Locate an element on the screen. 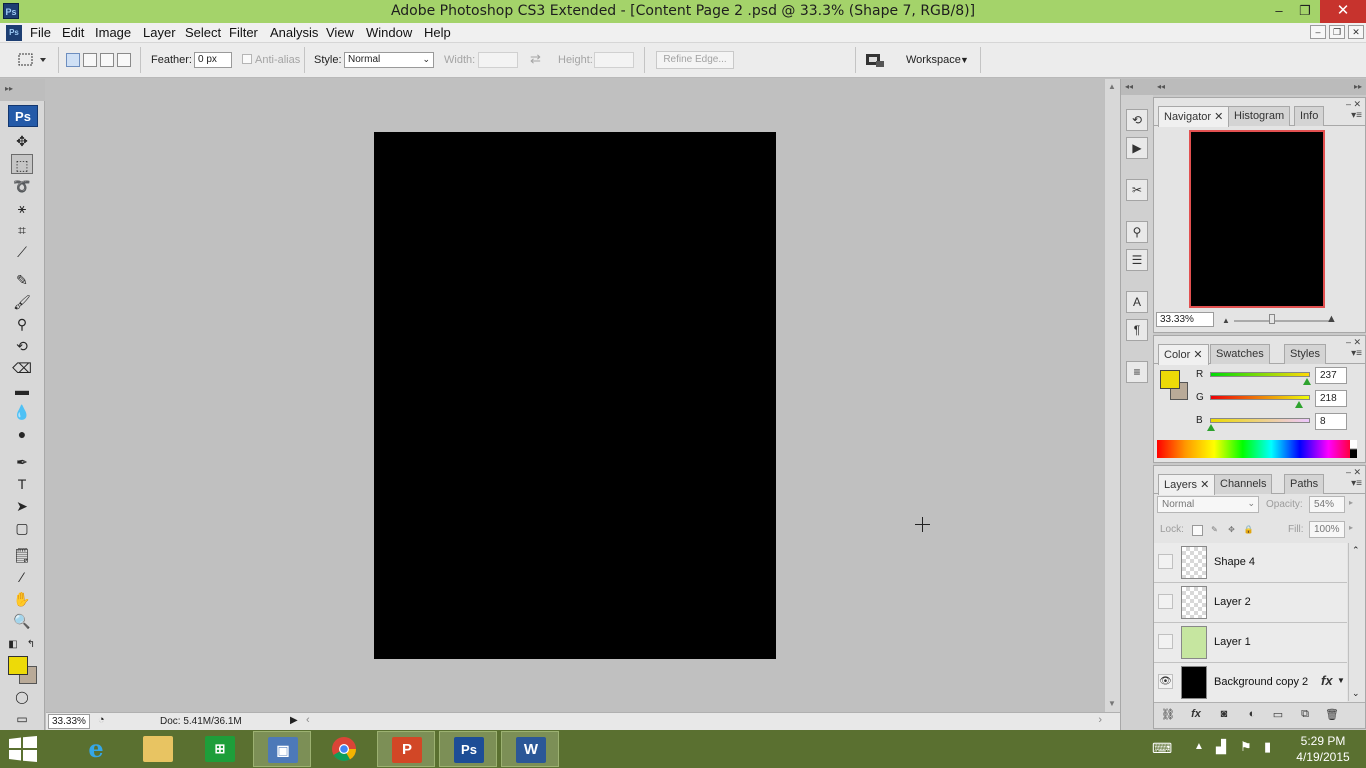 This screenshot has width=1366, height=768. blue-slider is located at coordinates (1260, 420).